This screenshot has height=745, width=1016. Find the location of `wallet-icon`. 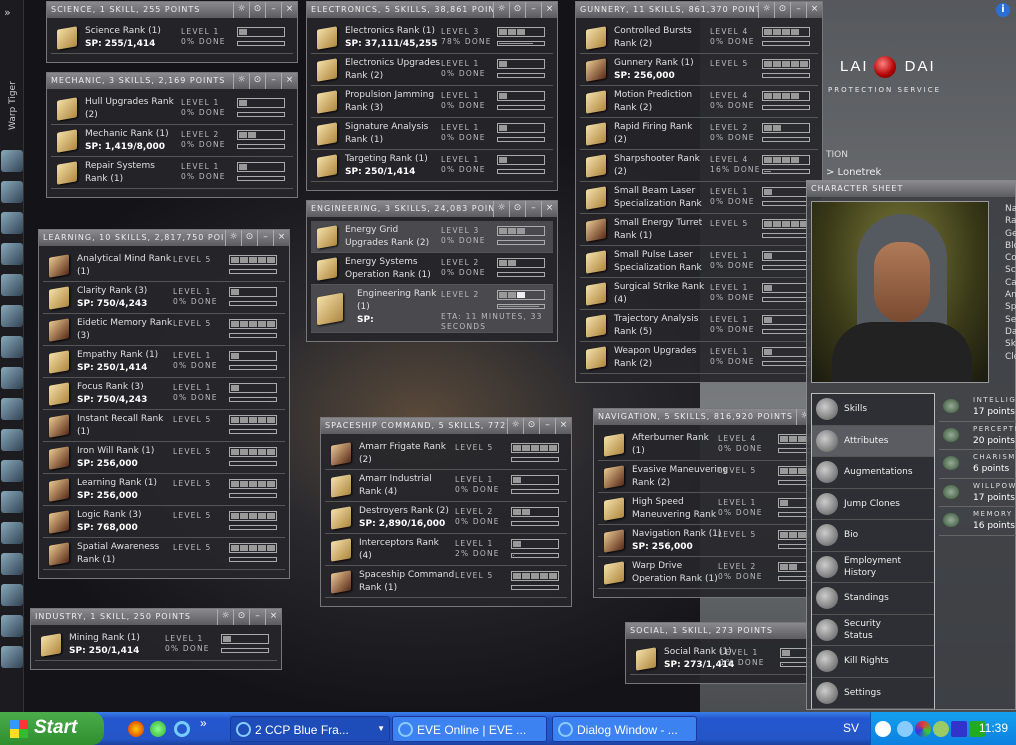

wallet-icon is located at coordinates (12, 378).